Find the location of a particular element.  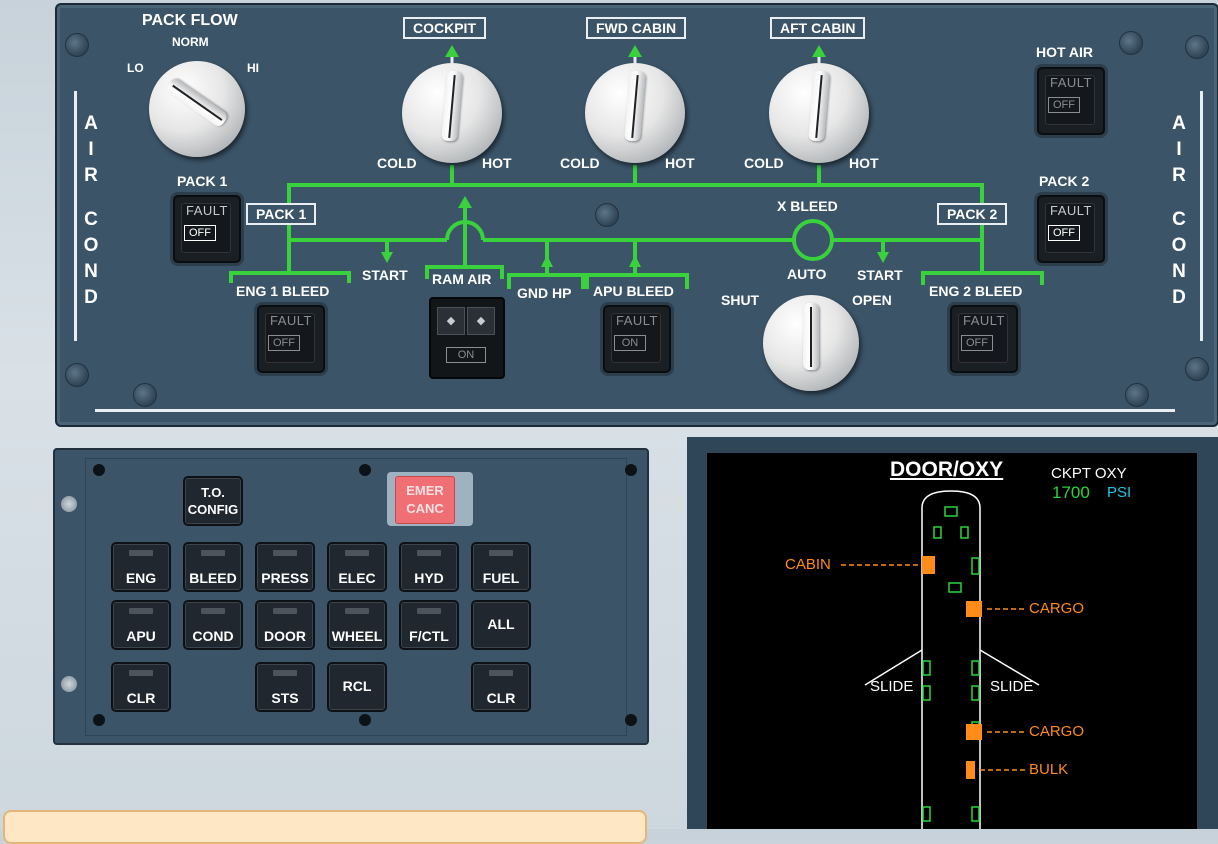

pack-flow-hi-label: HI is located at coordinates (253, 68).